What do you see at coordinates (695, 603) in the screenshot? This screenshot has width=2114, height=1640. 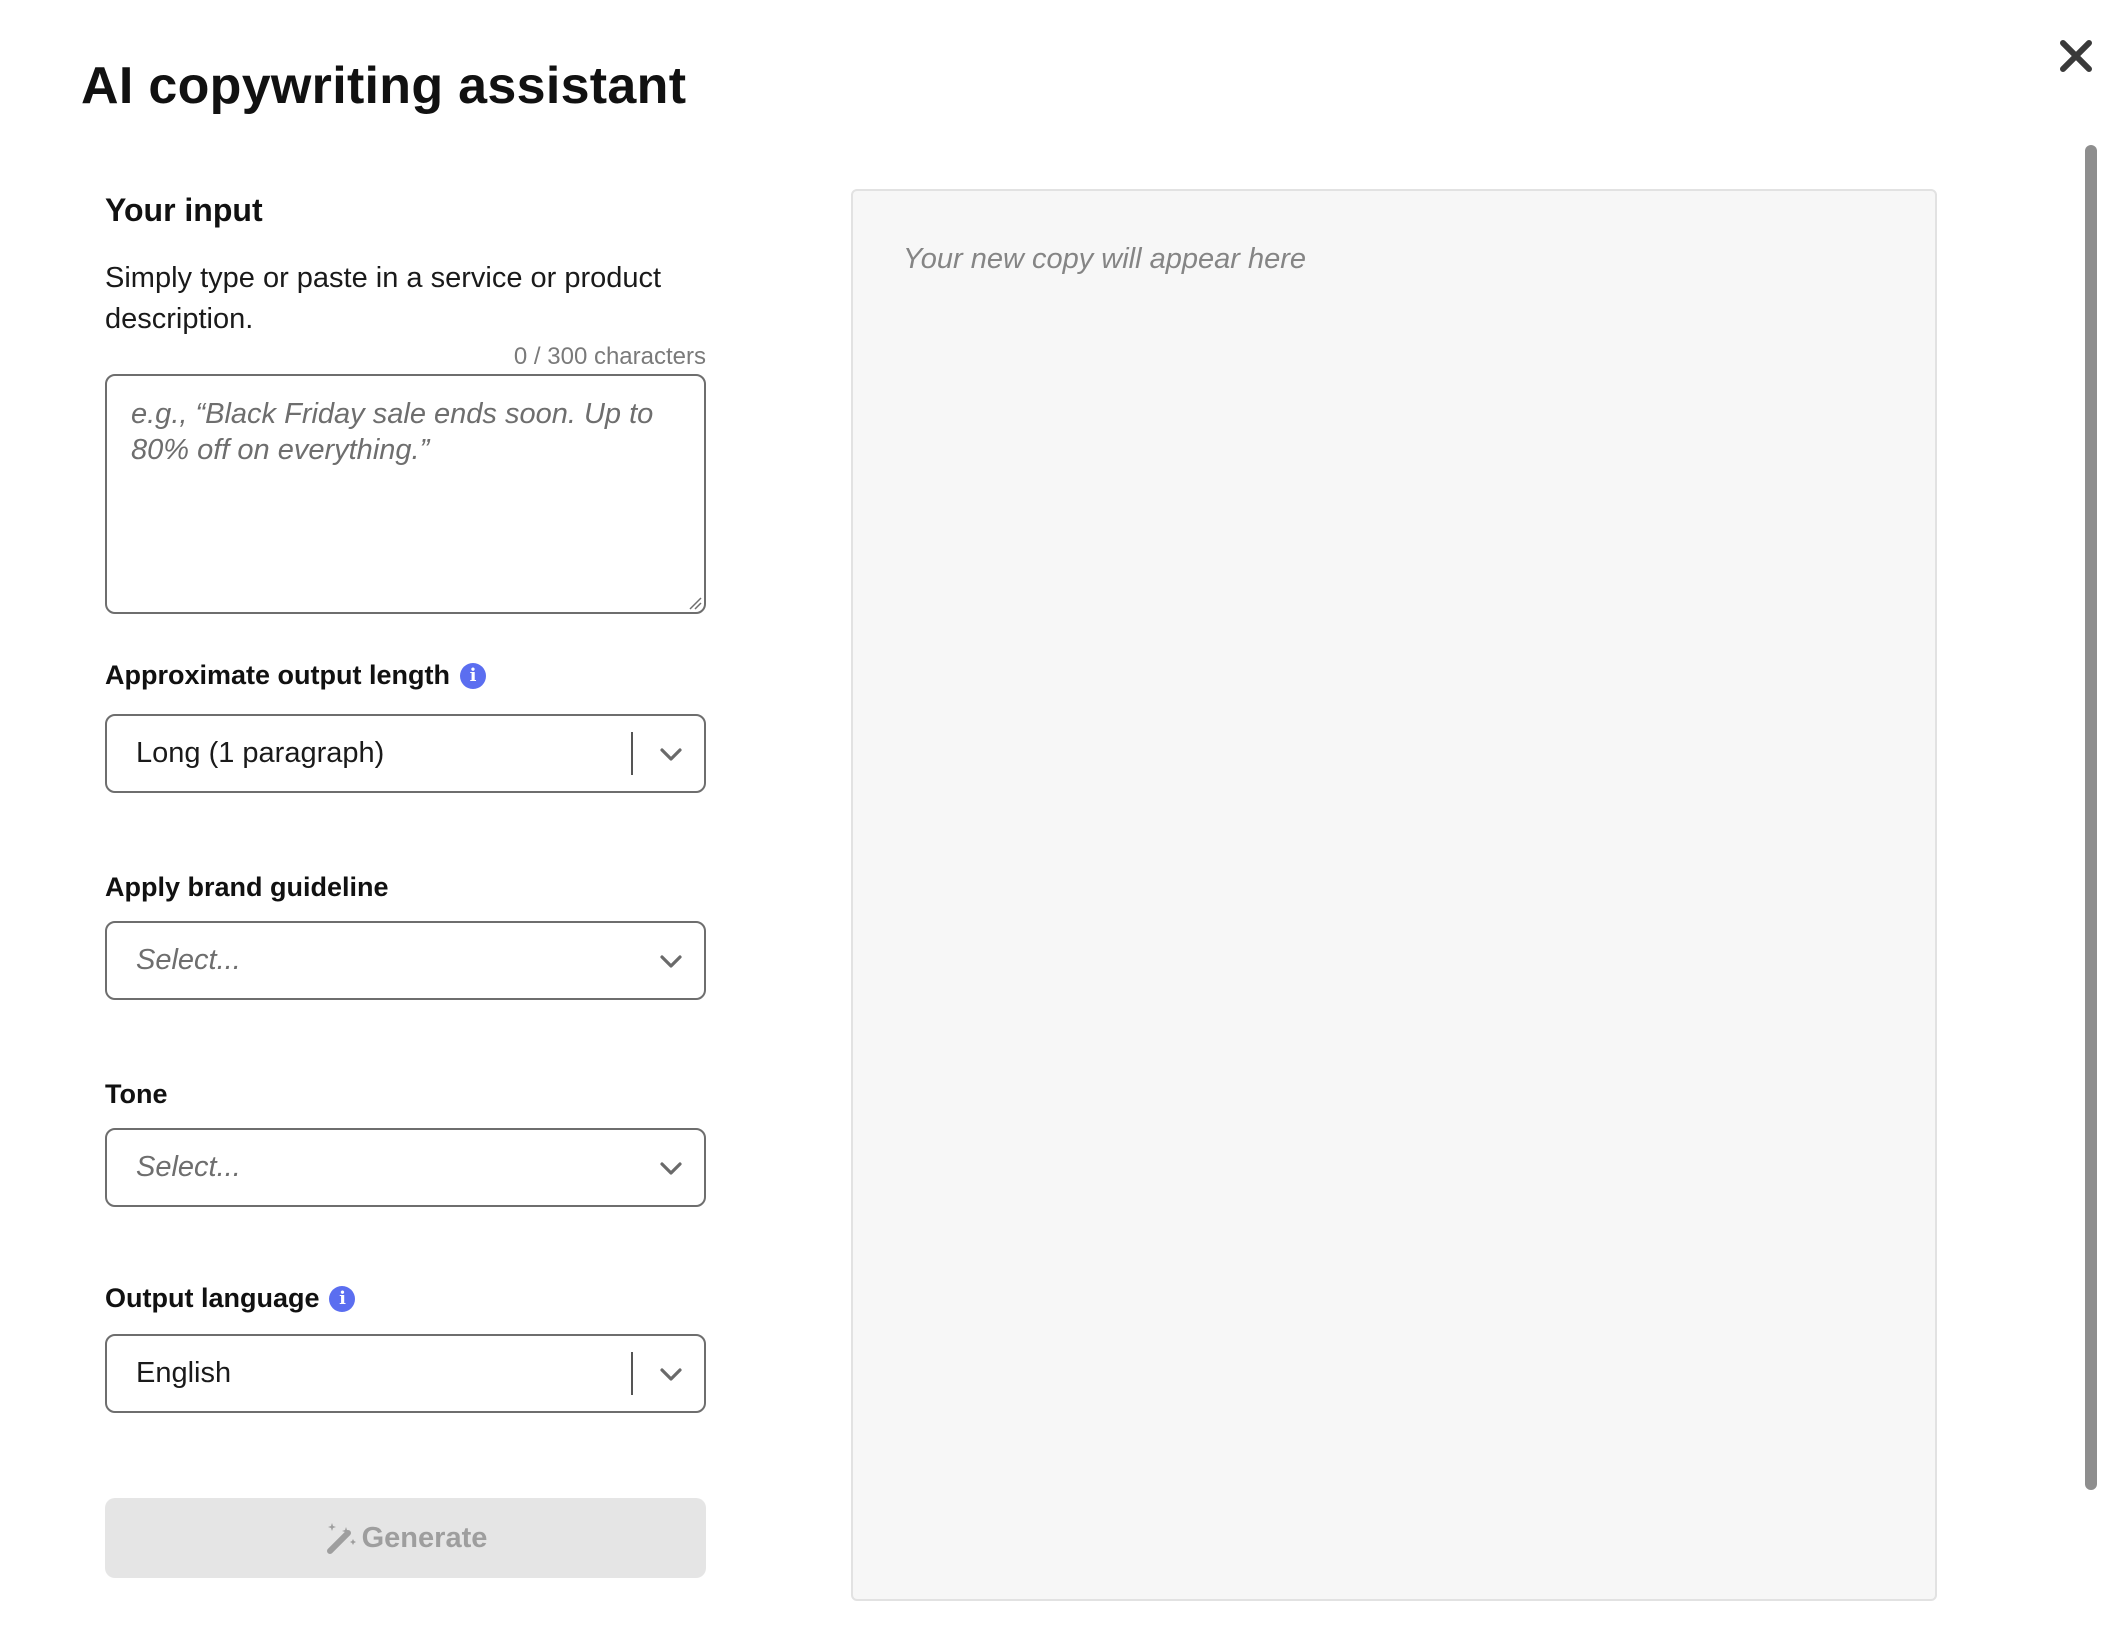 I see `resize-grip-icon` at bounding box center [695, 603].